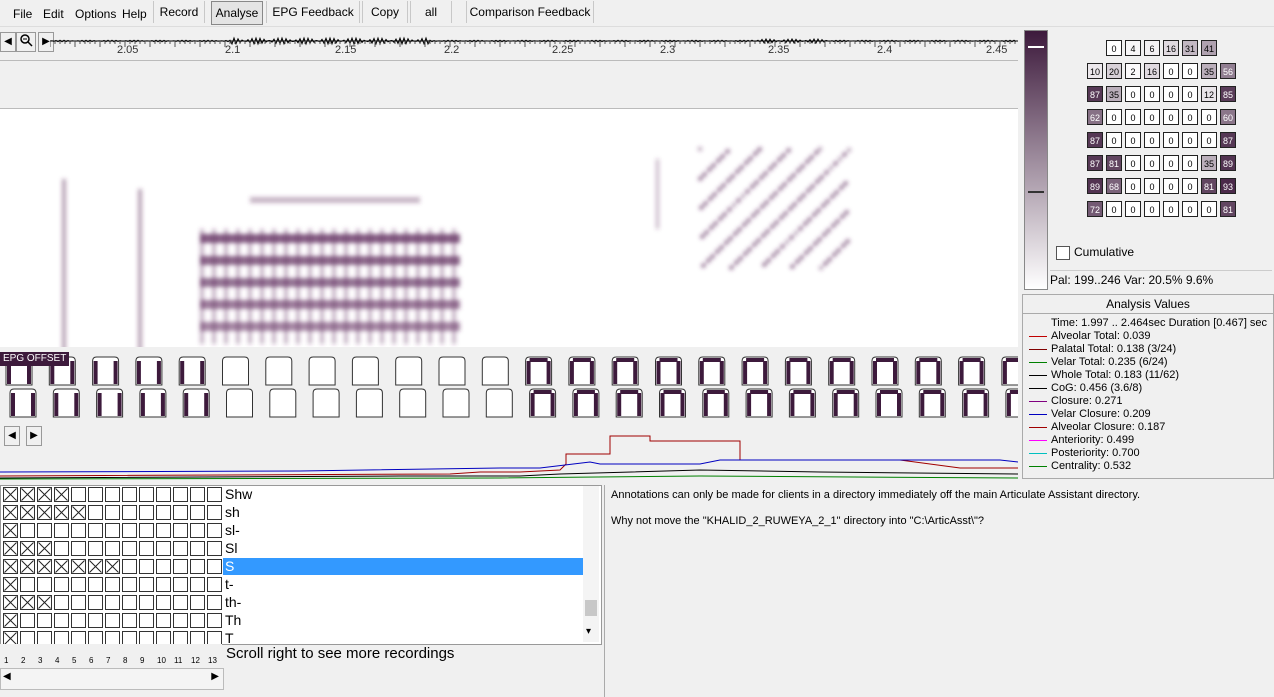  What do you see at coordinates (215, 676) in the screenshot?
I see `scroll-right-arrow-icon: ▶` at bounding box center [215, 676].